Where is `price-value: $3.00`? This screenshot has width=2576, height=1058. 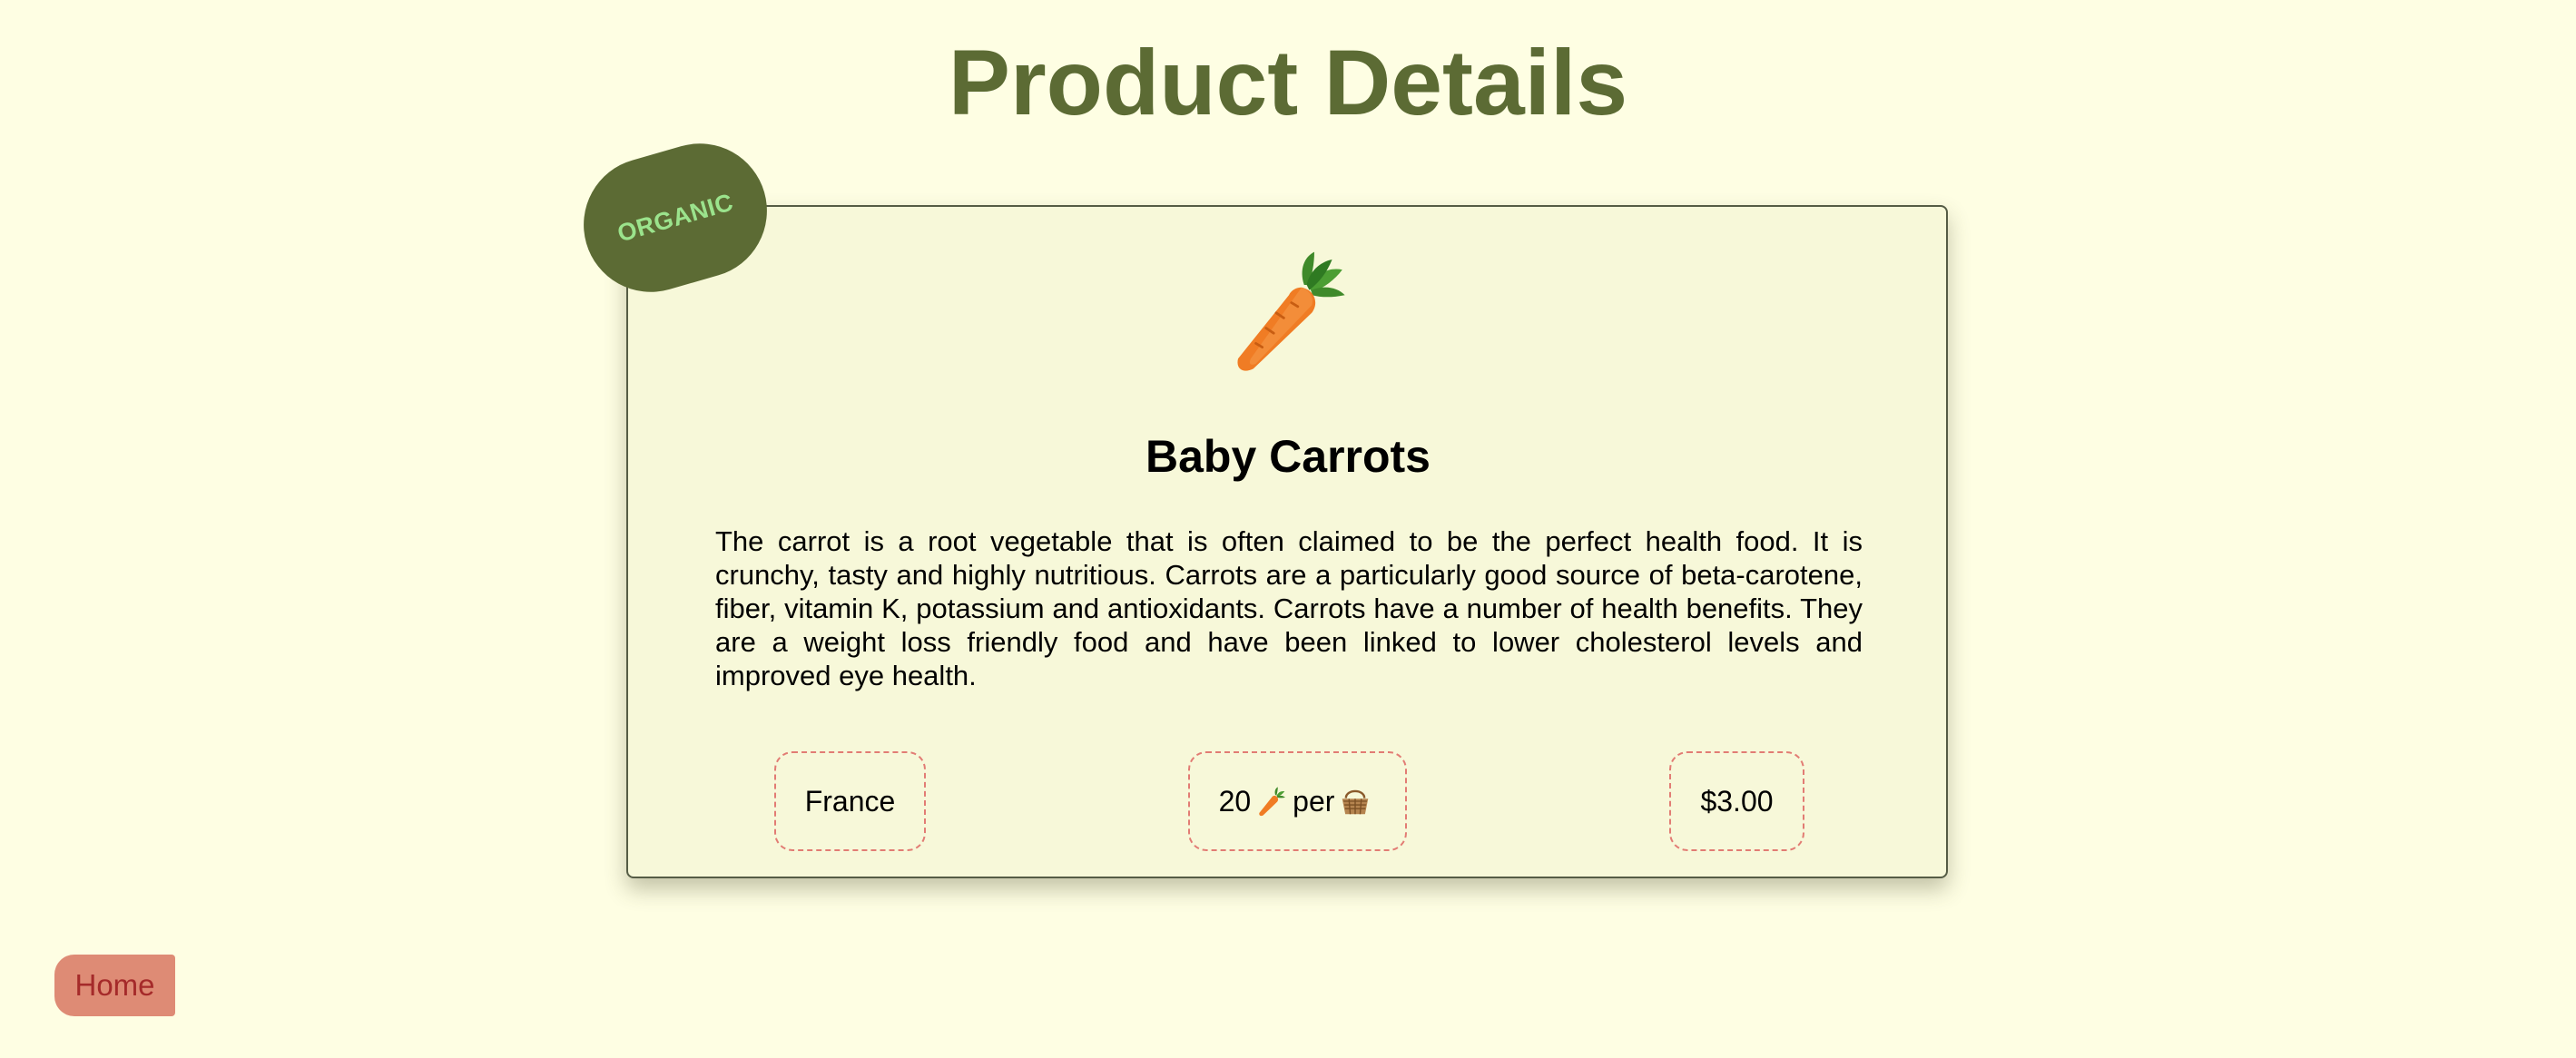 price-value: $3.00 is located at coordinates (1737, 801).